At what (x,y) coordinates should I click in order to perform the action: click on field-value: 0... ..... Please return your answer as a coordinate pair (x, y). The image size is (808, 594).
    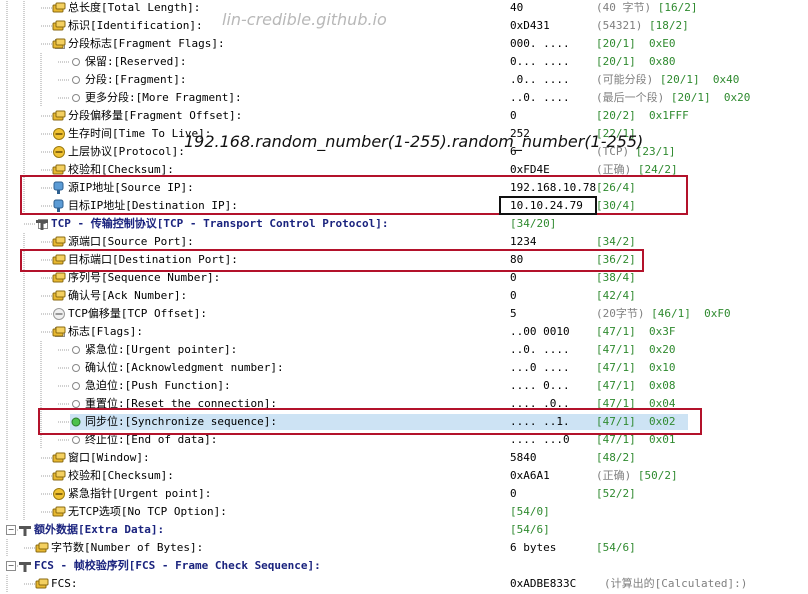
    Looking at the image, I should click on (540, 61).